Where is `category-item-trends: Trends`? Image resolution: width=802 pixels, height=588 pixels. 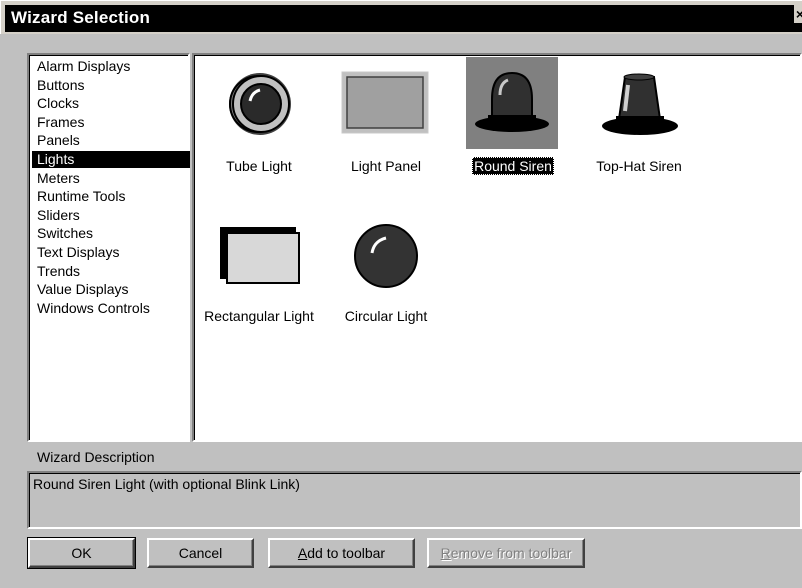
category-item-trends: Trends is located at coordinates (58, 271).